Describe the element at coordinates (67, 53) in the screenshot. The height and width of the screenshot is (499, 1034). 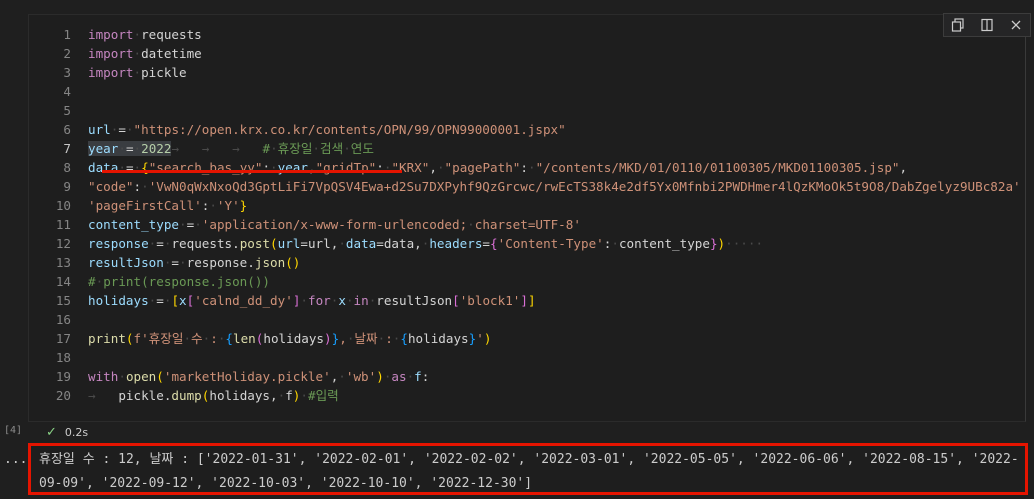
I see `line-number: 2` at that location.